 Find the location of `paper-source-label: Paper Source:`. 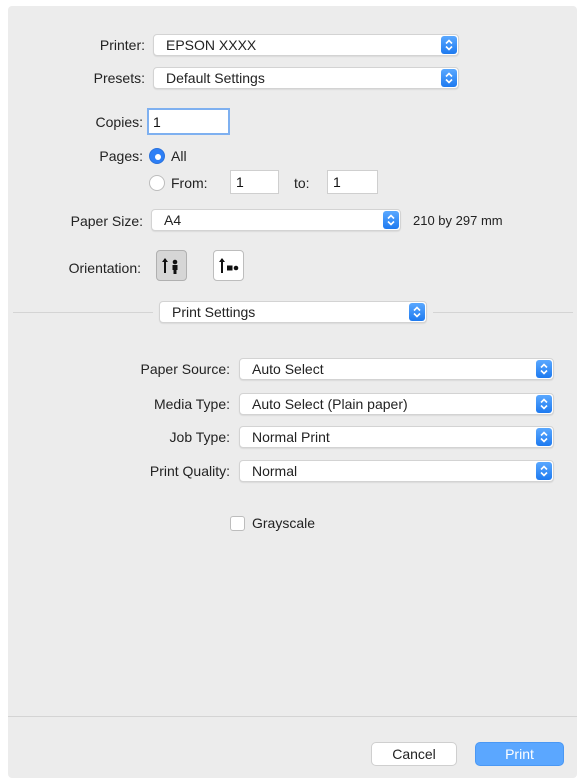

paper-source-label: Paper Source: is located at coordinates (185, 369).